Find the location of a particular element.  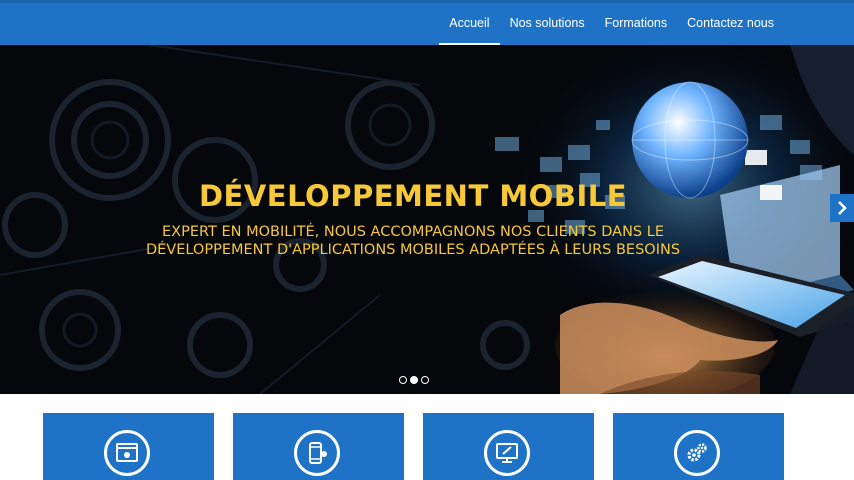

nav-item-contactez-nous: Contactez nous is located at coordinates (730, 24).